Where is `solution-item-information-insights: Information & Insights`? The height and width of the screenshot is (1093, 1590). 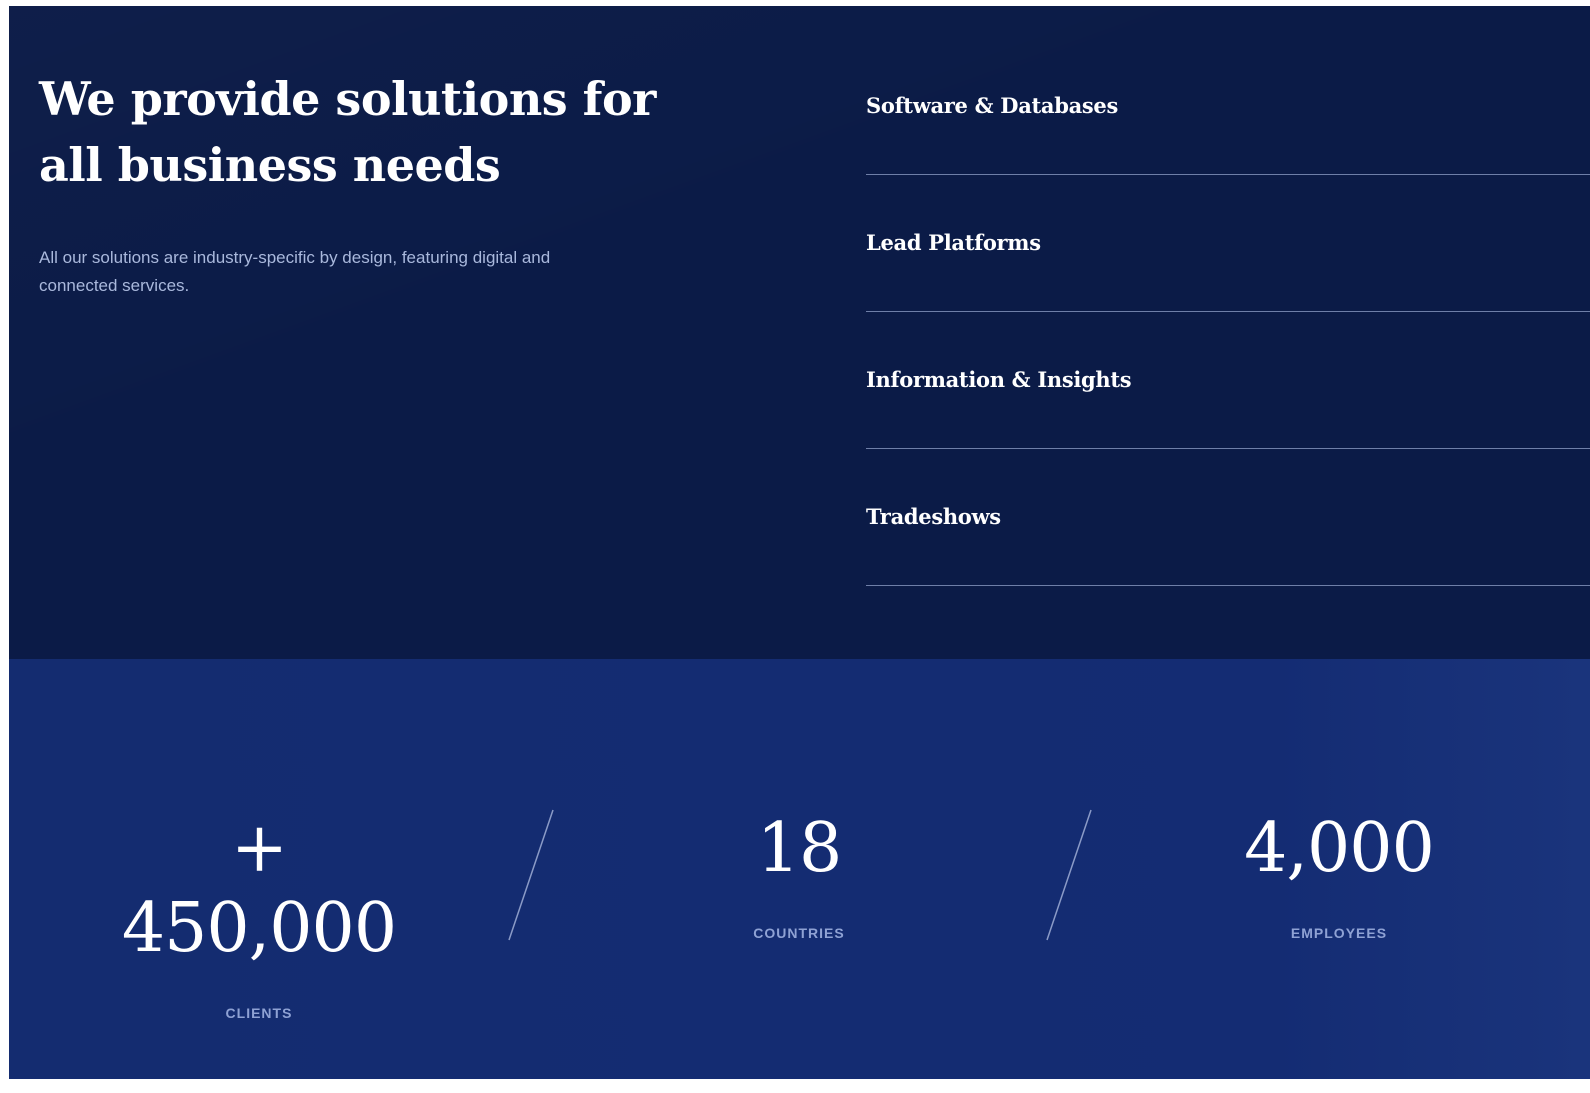
solution-item-information-insights: Information & Insights is located at coordinates (1228, 380).